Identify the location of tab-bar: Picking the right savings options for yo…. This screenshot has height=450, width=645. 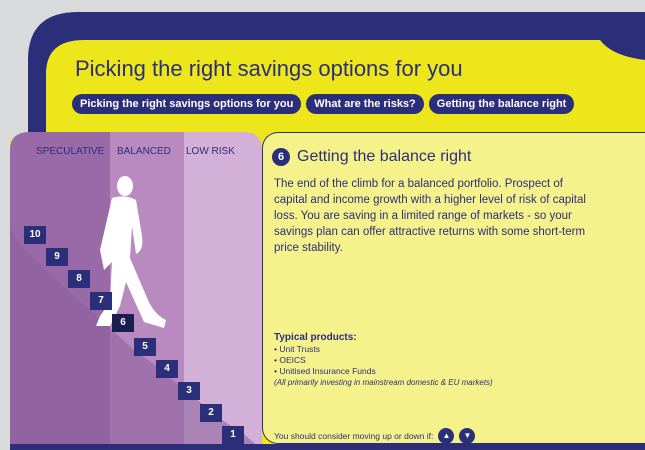
(323, 104).